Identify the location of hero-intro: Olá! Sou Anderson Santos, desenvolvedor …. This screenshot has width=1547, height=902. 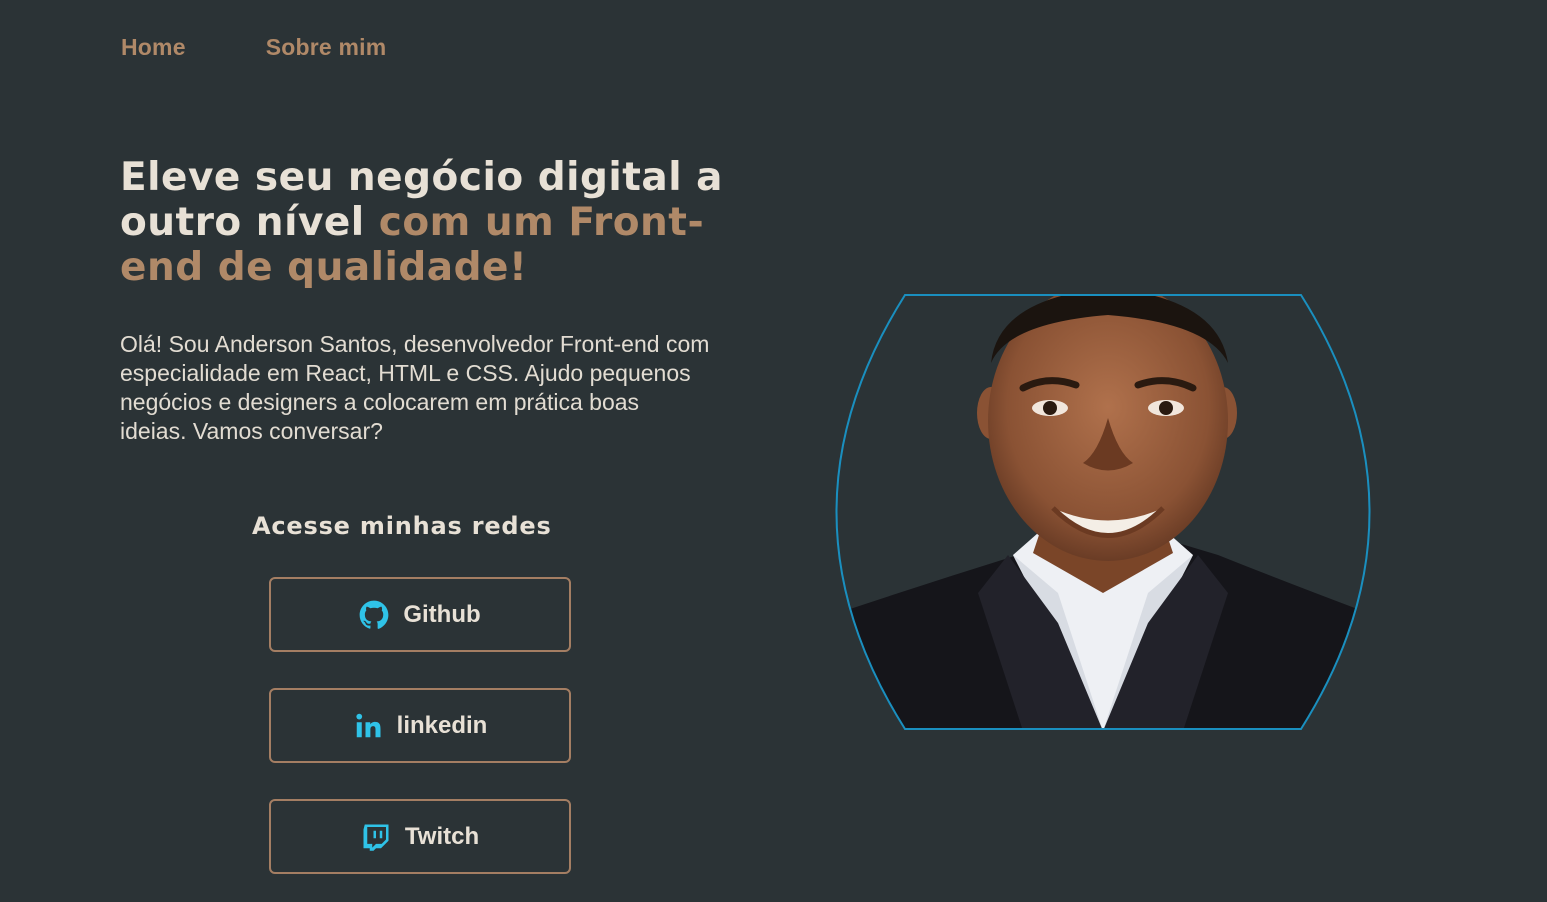
(415, 387).